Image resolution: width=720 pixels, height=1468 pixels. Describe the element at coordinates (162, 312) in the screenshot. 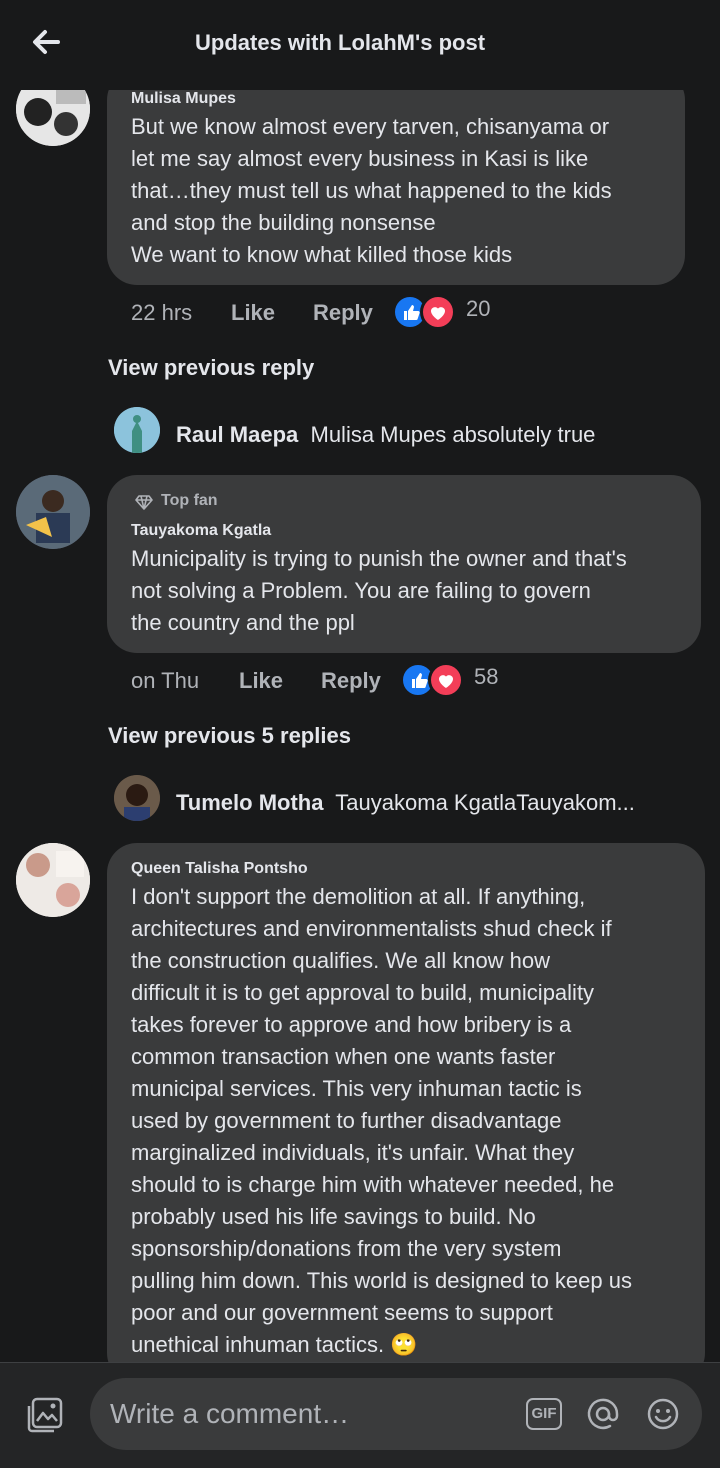

I see `comment-time: 22 hrs` at that location.